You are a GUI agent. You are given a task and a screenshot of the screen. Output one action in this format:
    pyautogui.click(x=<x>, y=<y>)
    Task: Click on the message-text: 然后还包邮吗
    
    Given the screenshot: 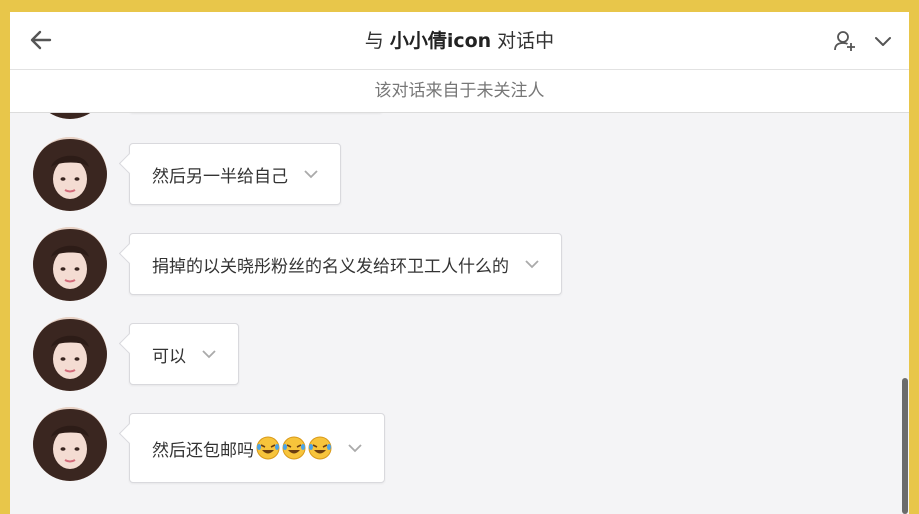 What is the action you would take?
    pyautogui.click(x=203, y=450)
    